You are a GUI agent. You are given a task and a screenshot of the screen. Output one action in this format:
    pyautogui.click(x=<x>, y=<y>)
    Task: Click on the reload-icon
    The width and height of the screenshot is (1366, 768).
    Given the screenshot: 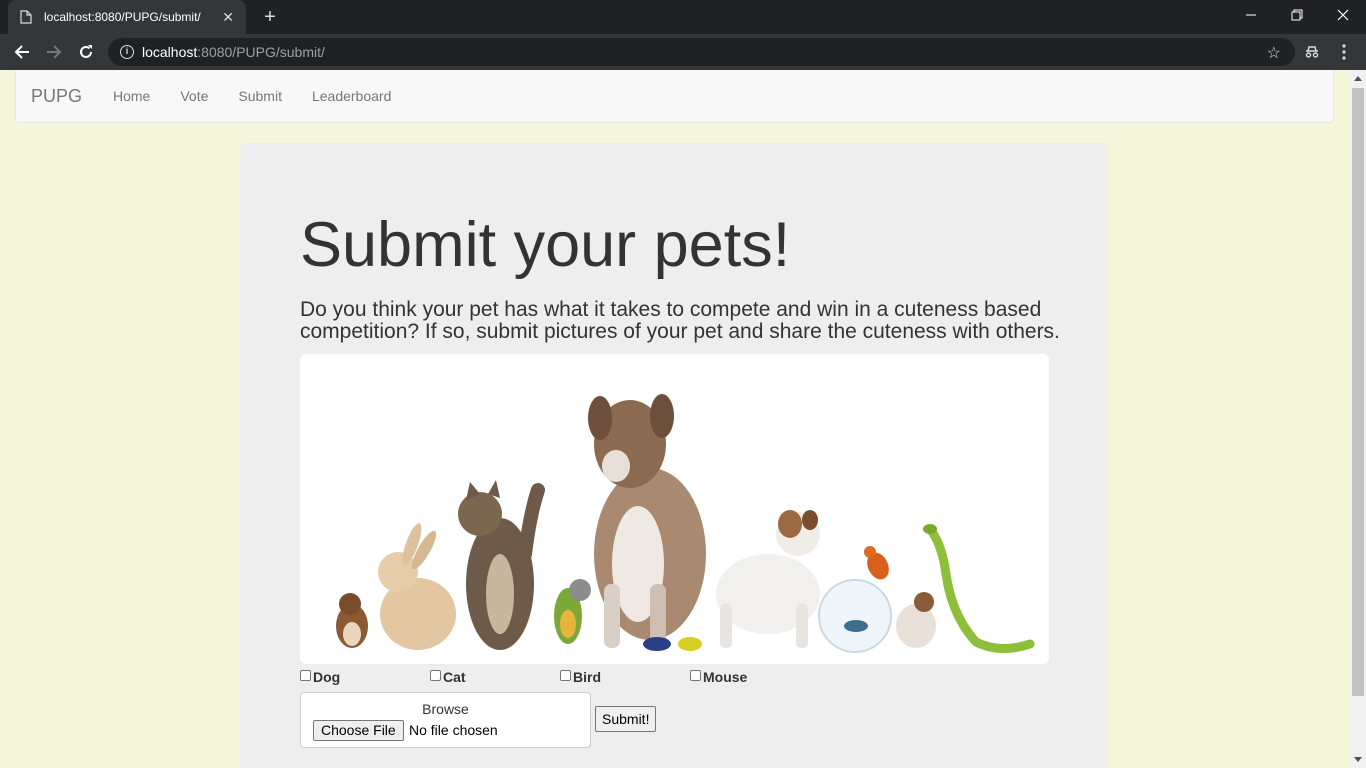 What is the action you would take?
    pyautogui.click(x=86, y=52)
    